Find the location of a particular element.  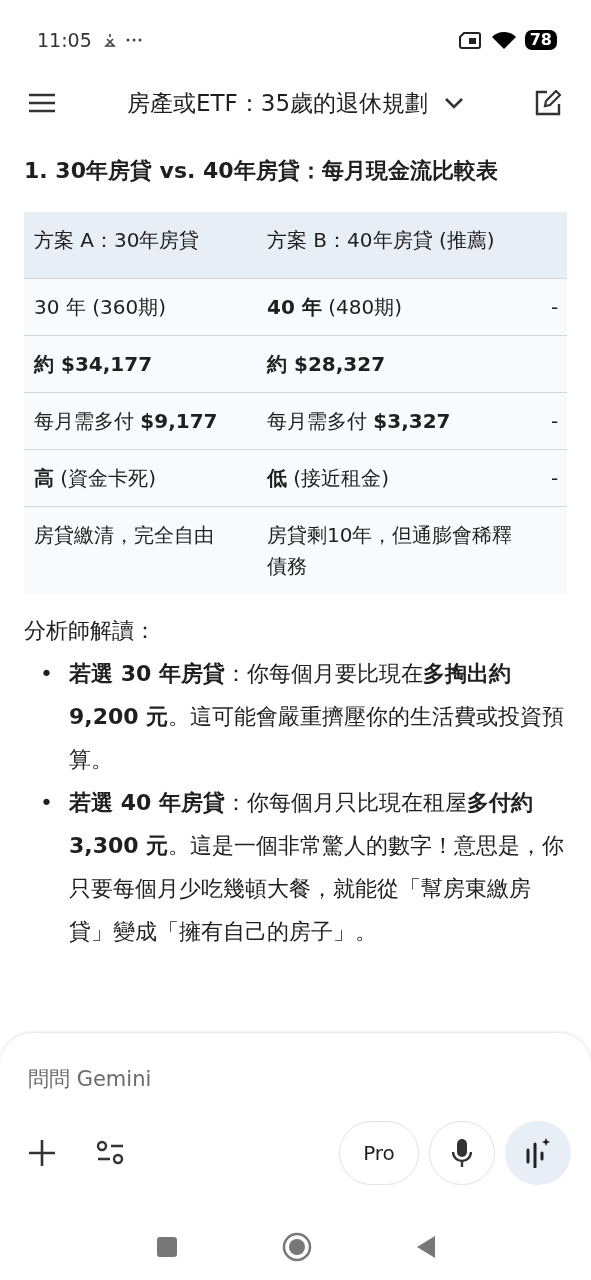

bullet-text: 若選 40 年房貸：你每個月只比現在租屋多付約 3,300 元。這是一個非常驚人的數字！意思是，你只要每個月少吃幾頓大餐，就能從「幫房東繳房貸」變成「擁有自己的房子」。 is located at coordinates (317, 867).